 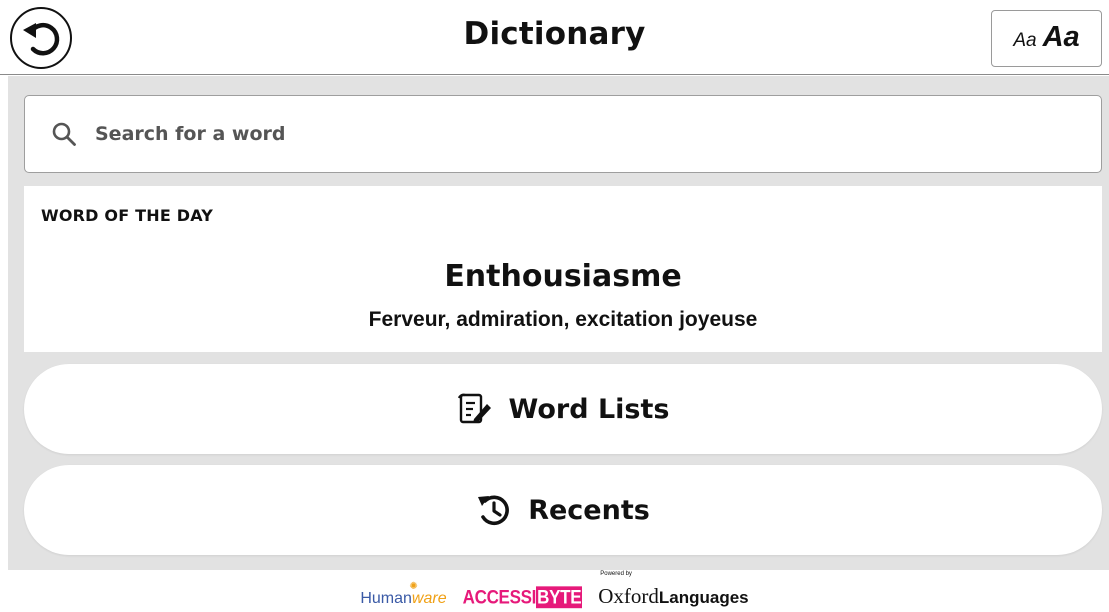 I want to click on font-size-button: Aa Aa, so click(x=1046, y=38).